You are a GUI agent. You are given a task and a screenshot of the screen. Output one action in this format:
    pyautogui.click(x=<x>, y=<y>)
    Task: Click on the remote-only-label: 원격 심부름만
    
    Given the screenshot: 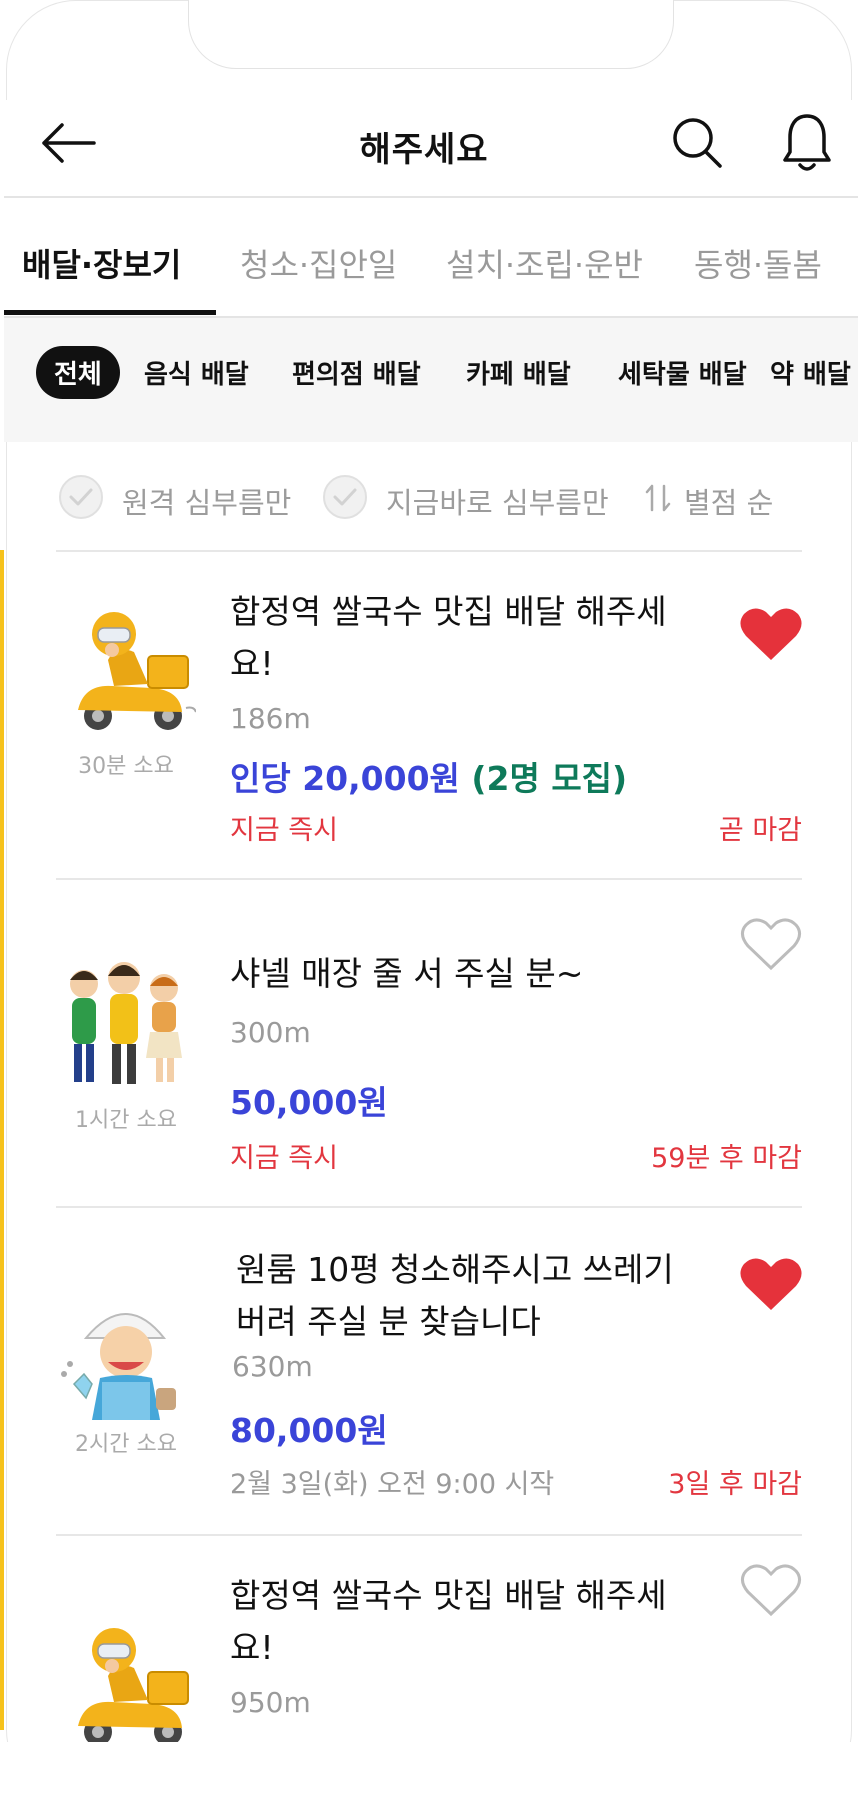 What is the action you would take?
    pyautogui.click(x=206, y=501)
    